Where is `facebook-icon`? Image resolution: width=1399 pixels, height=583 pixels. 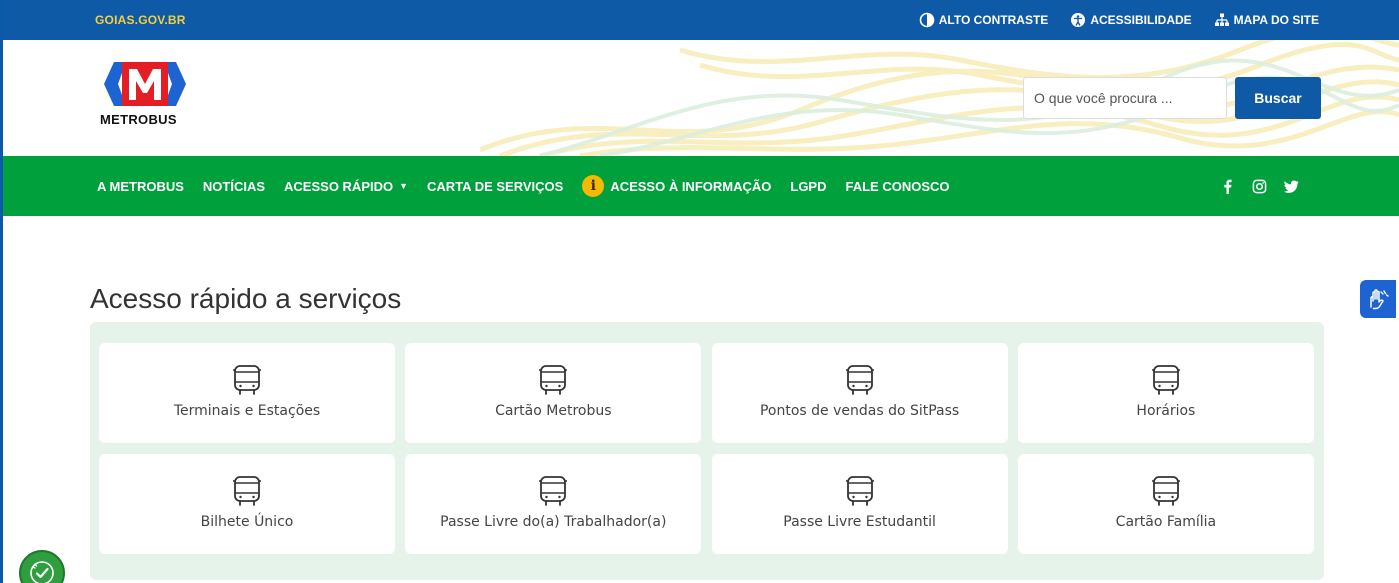 facebook-icon is located at coordinates (1227, 186).